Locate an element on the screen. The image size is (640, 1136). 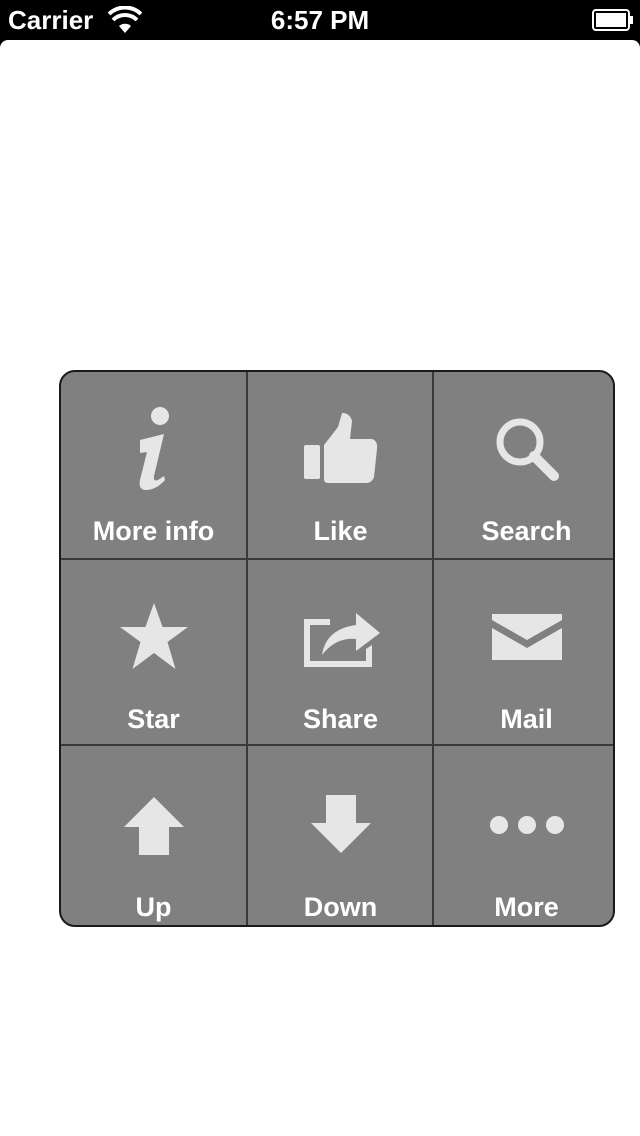
menu-item-down: Down is located at coordinates (340, 836).